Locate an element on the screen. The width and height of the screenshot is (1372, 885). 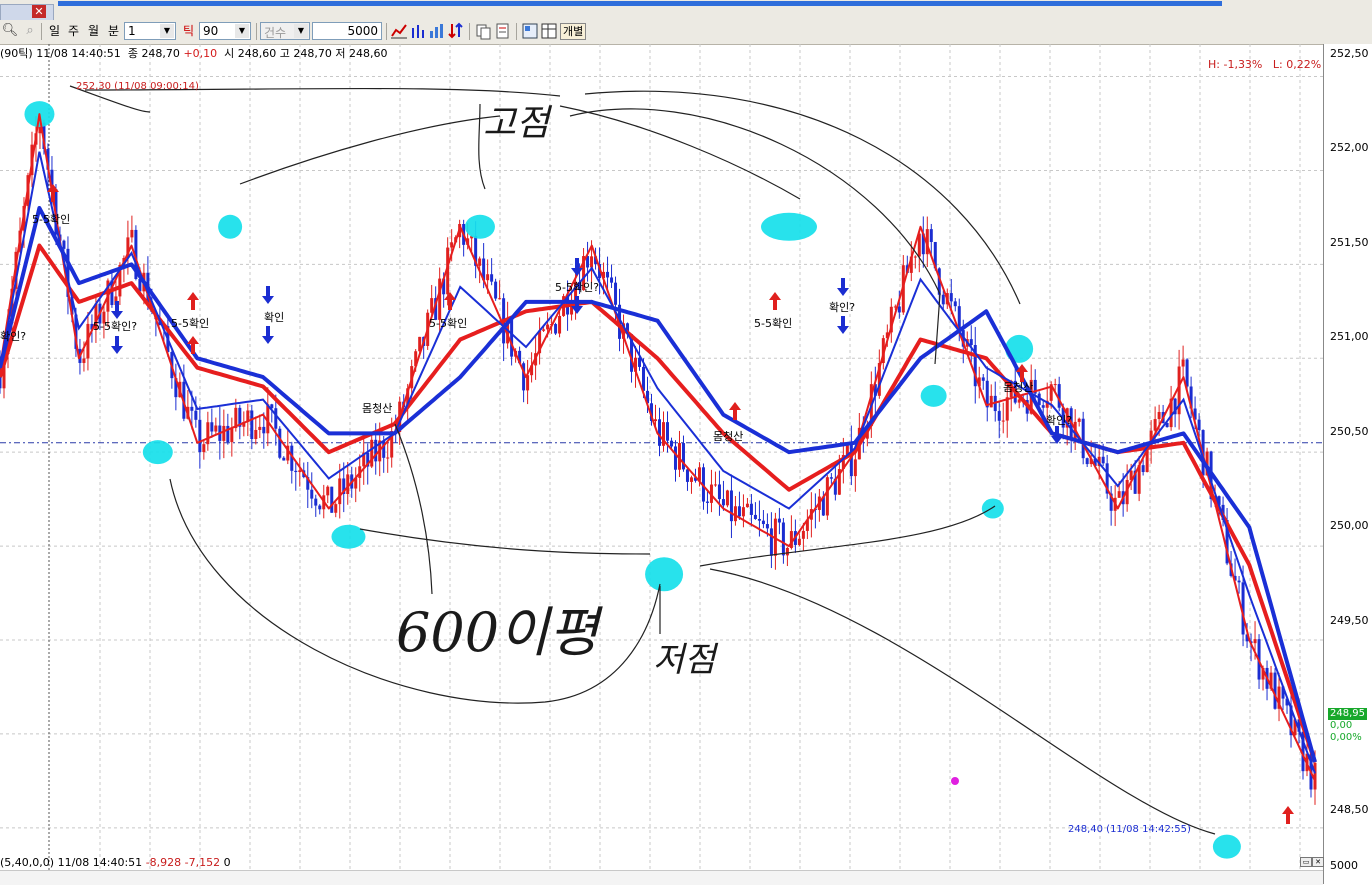
chart-toolbar: 🔍︎ ⌕ 일 주 월 분 1 ▼ 틱 90 ▼ 건수 ▼ 5000 개별 is located at coordinates (686, 32).